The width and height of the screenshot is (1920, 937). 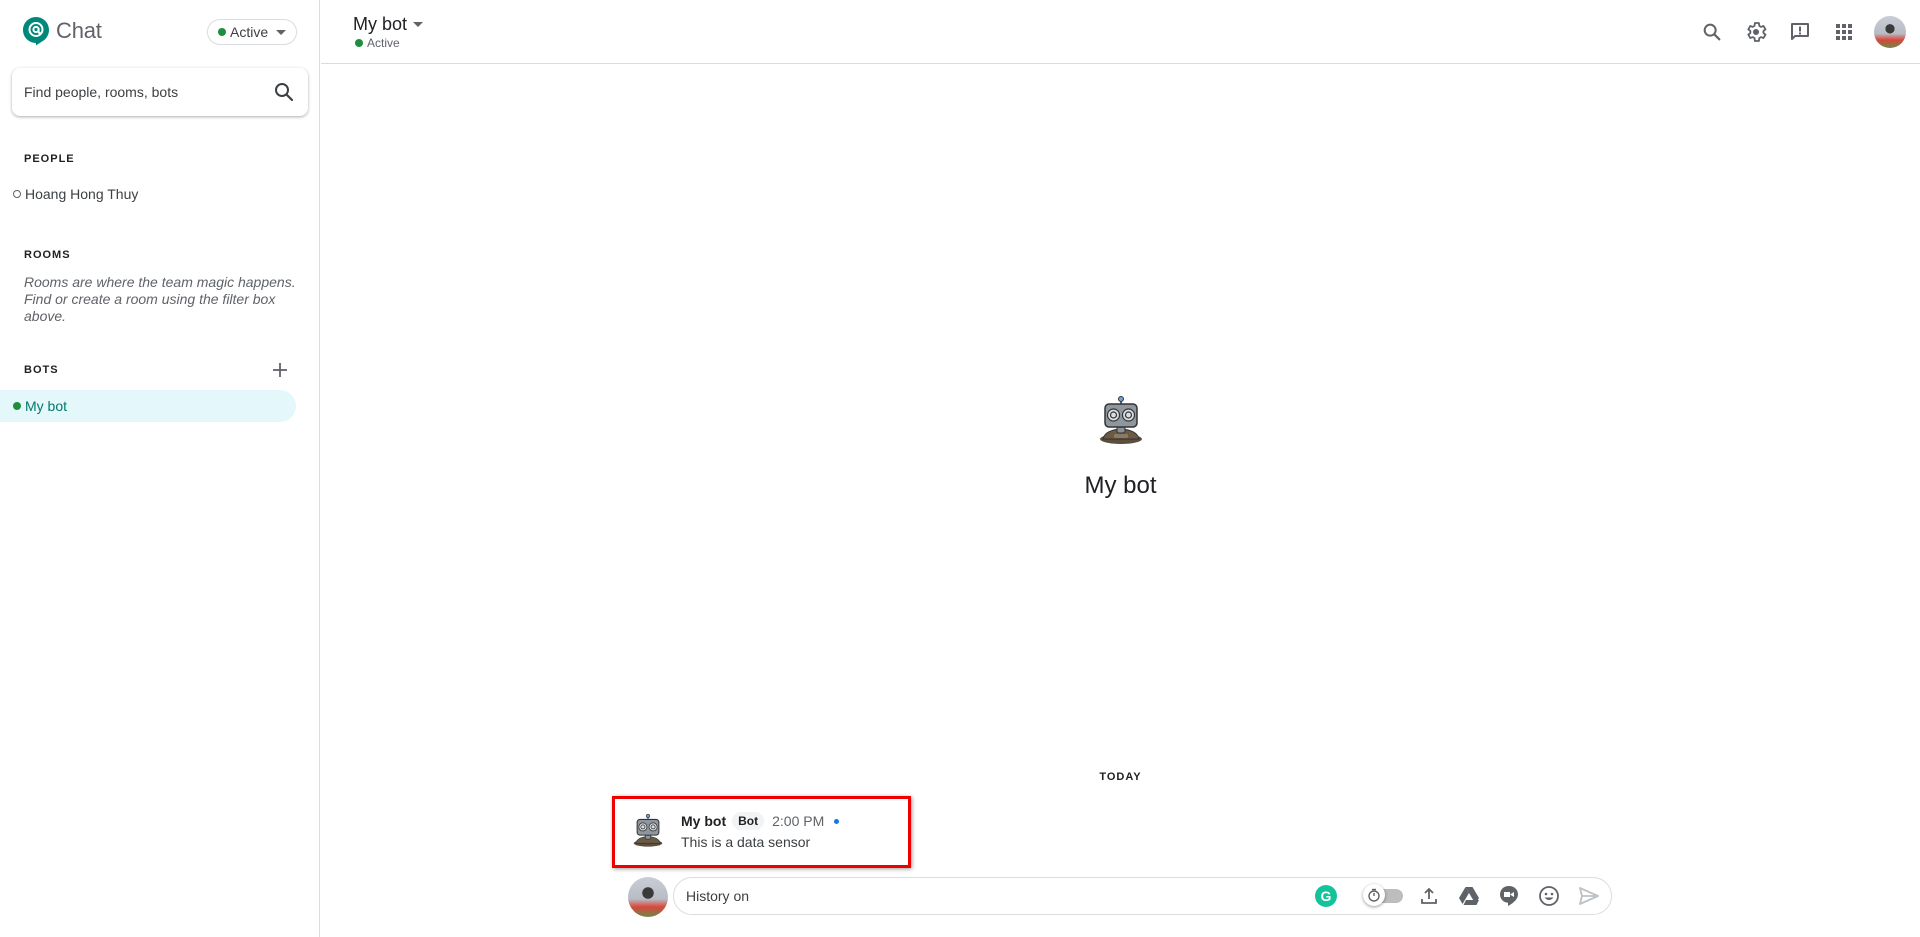 What do you see at coordinates (1326, 896) in the screenshot?
I see `grammarly-icon: G` at bounding box center [1326, 896].